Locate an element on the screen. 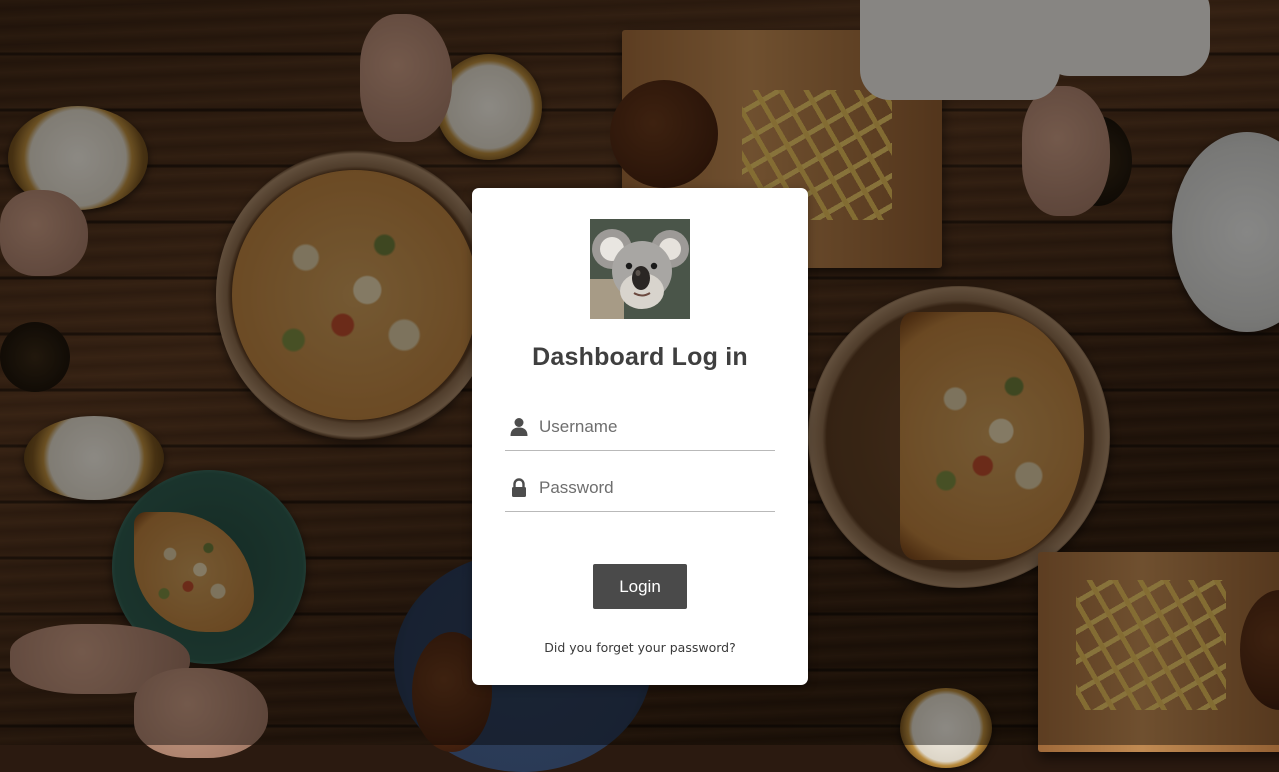 Image resolution: width=1279 pixels, height=772 pixels. username-input is located at coordinates (654, 427).